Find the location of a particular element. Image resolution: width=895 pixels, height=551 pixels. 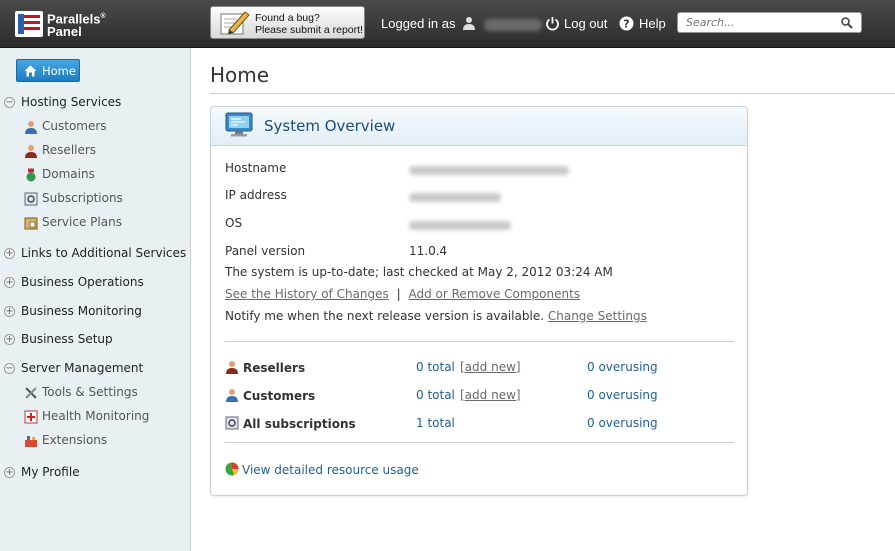

panel-version-value: 11.0.4 is located at coordinates (428, 251).